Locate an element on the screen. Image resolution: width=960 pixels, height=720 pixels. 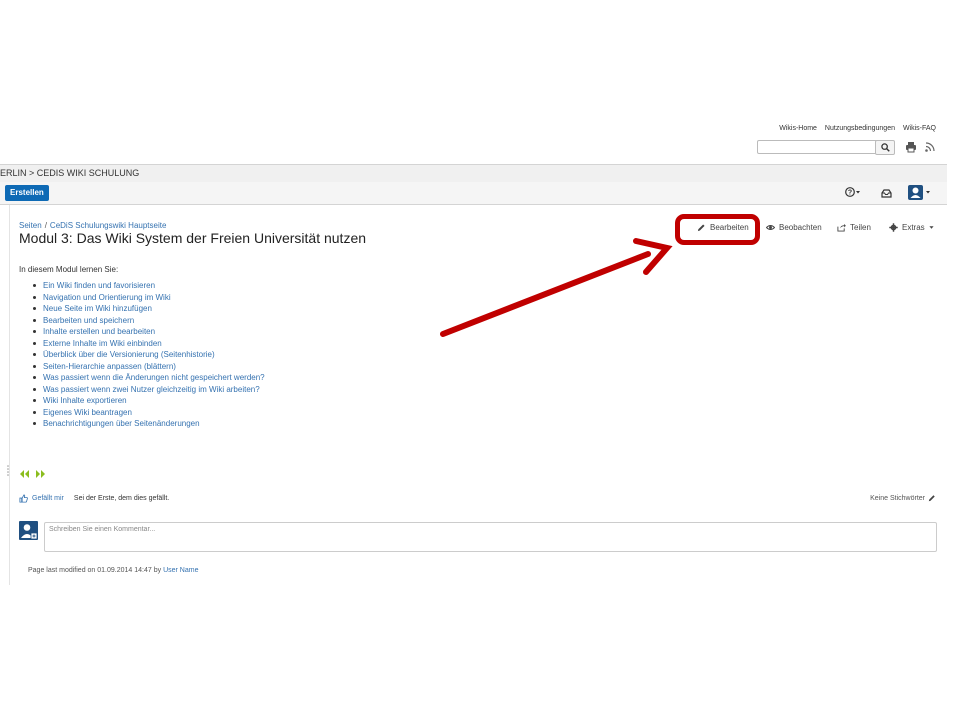
share-label: Teilen is located at coordinates (860, 227).